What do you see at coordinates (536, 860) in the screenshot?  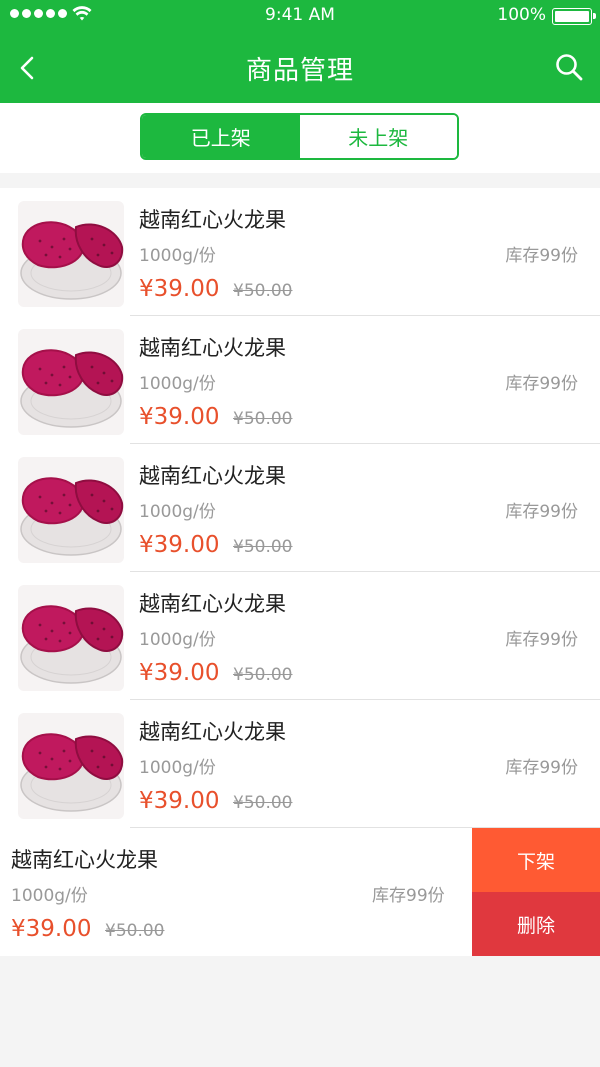 I see `off-shelf-button: 下架` at bounding box center [536, 860].